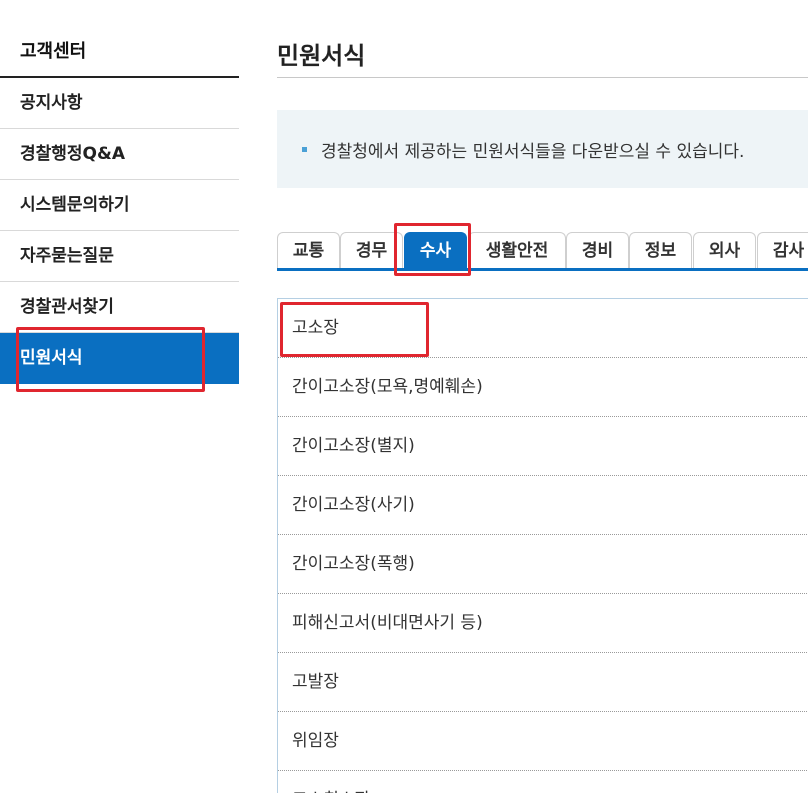 This screenshot has height=793, width=808. What do you see at coordinates (119, 103) in the screenshot?
I see `sidebar-item-notice: 공지사항` at bounding box center [119, 103].